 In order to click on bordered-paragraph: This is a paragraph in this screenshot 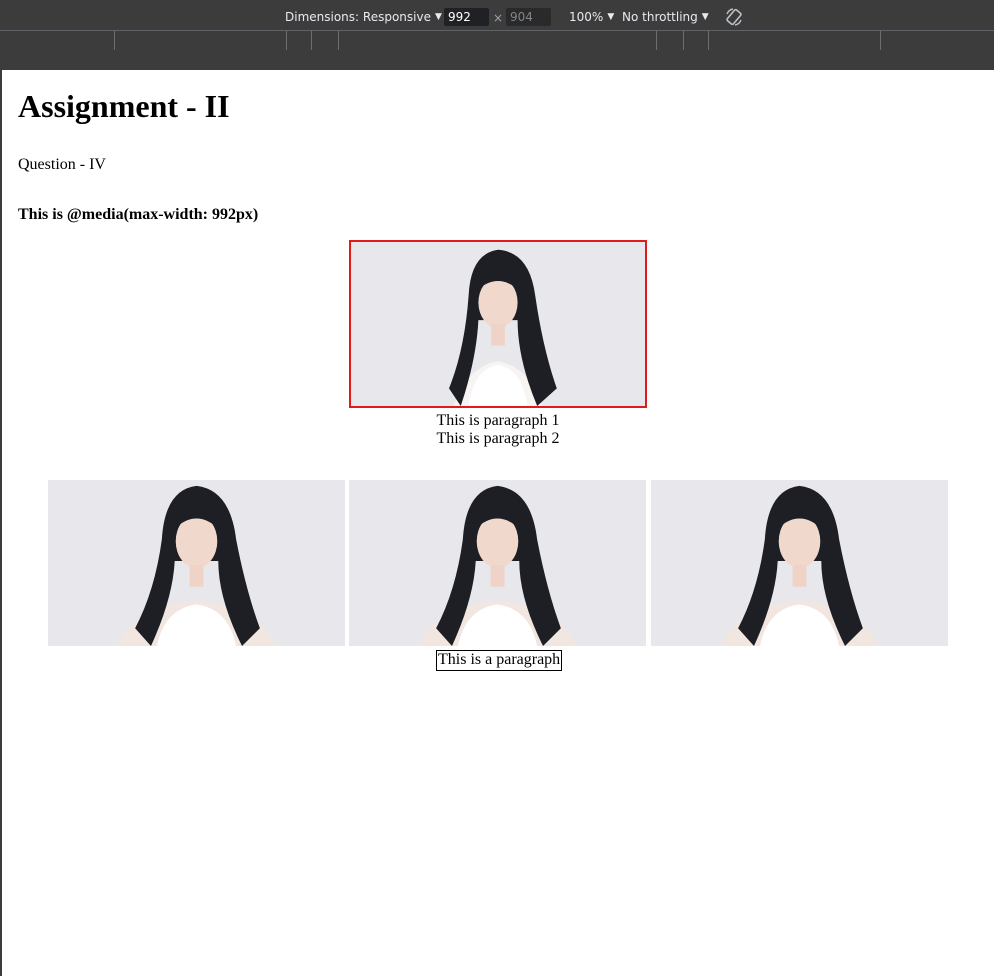, I will do `click(499, 660)`.